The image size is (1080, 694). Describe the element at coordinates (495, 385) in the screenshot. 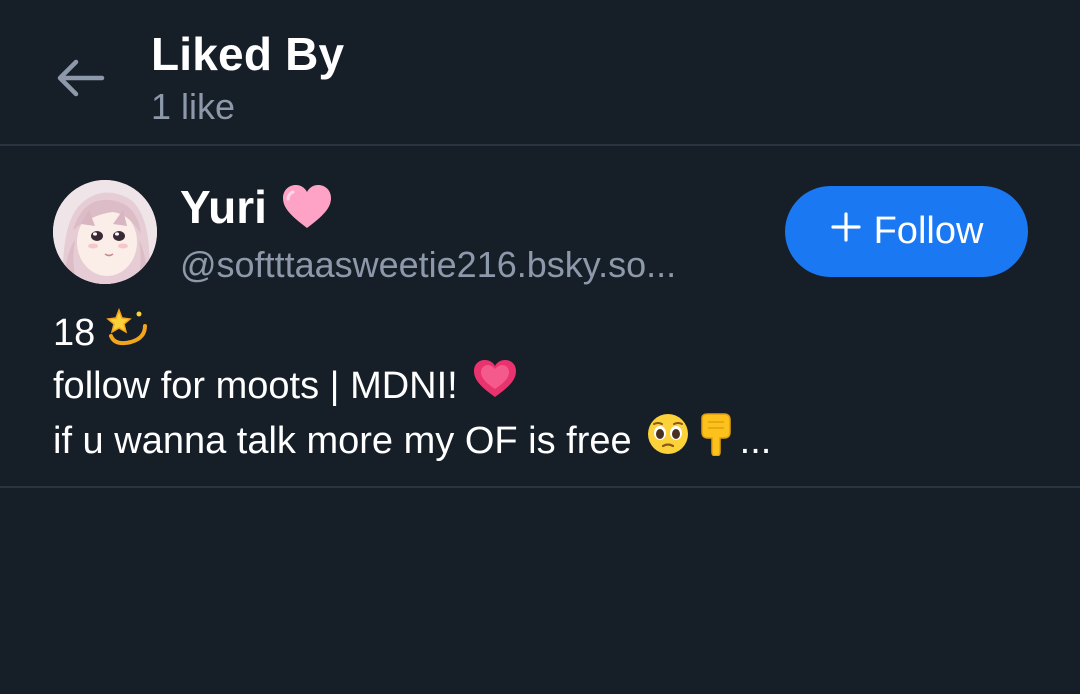

I see `growing-heart-icon` at that location.